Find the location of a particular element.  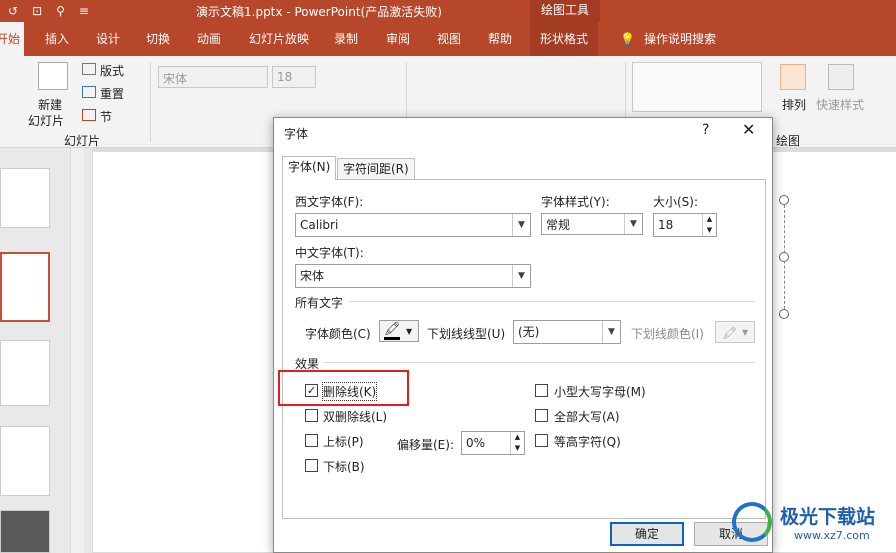

section-icon is located at coordinates (89, 115).